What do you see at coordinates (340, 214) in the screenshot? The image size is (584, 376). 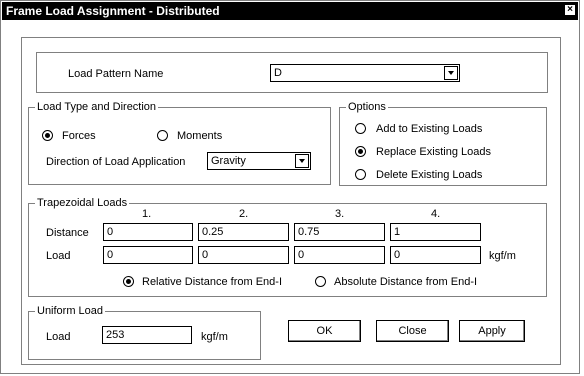 I see `column-header-3: 3.` at bounding box center [340, 214].